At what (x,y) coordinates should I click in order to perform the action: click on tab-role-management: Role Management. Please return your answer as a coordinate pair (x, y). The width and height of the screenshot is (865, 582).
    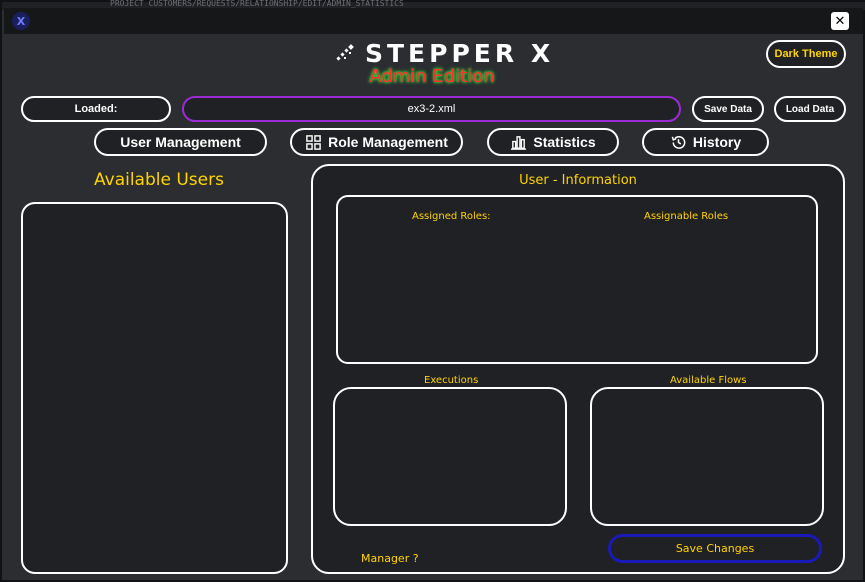
    Looking at the image, I should click on (376, 142).